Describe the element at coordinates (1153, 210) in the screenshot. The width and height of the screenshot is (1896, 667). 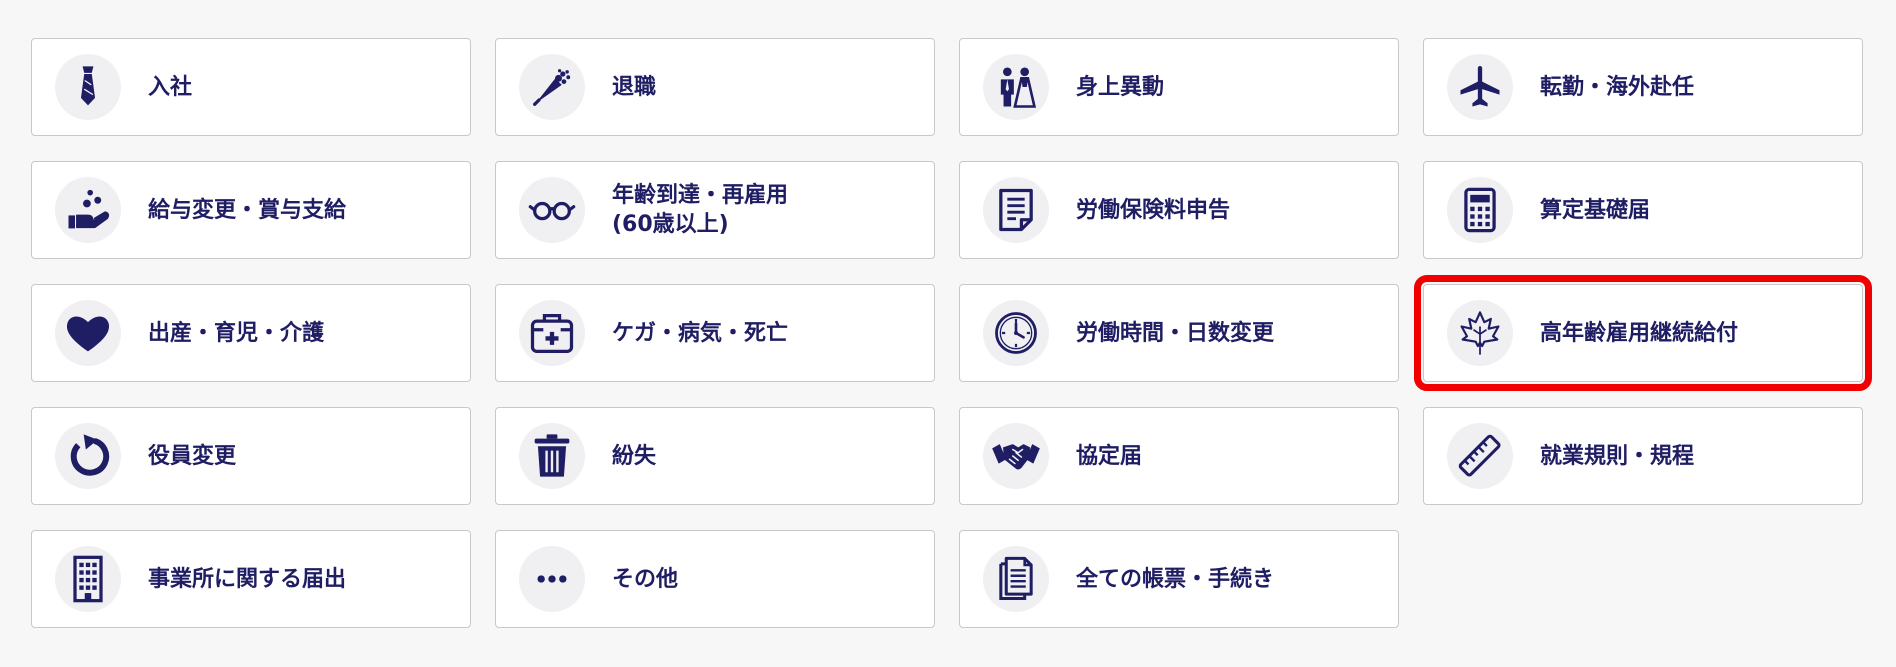
I see `card-label: 労働保険料申告` at that location.